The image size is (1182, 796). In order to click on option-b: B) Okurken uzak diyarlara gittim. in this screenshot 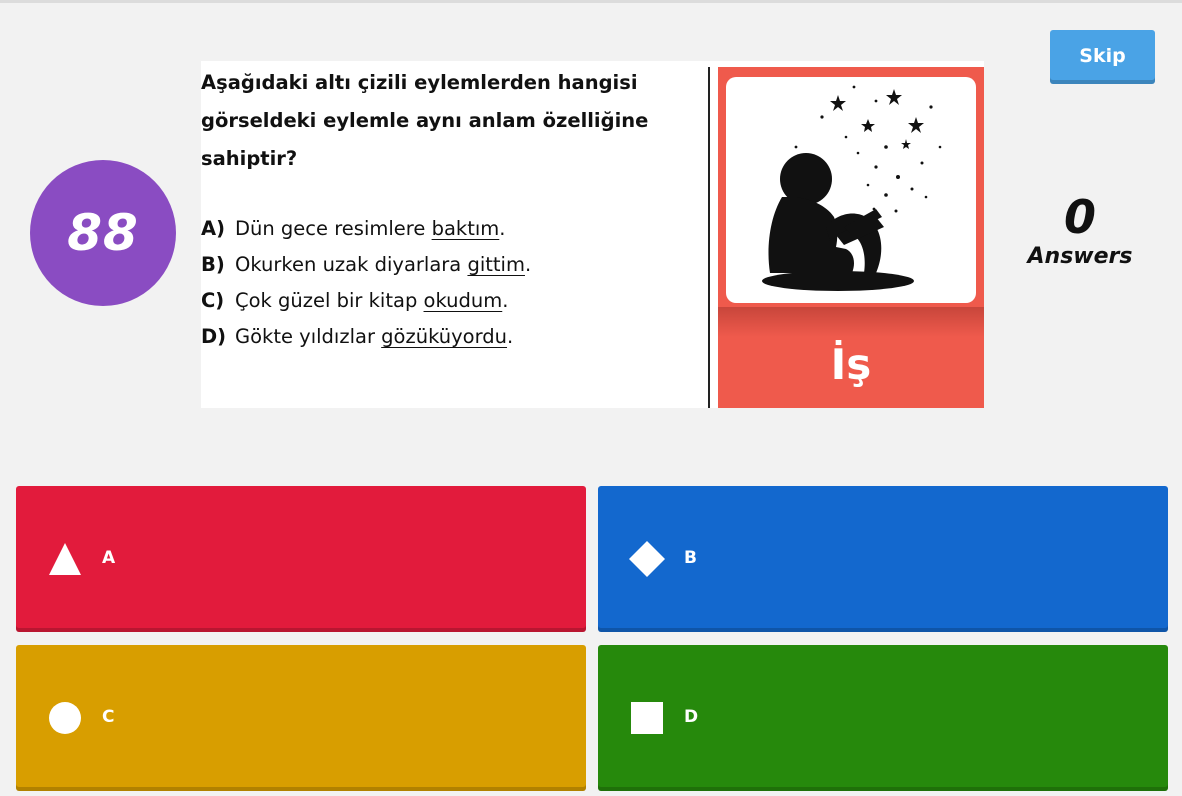, I will do `click(366, 264)`.